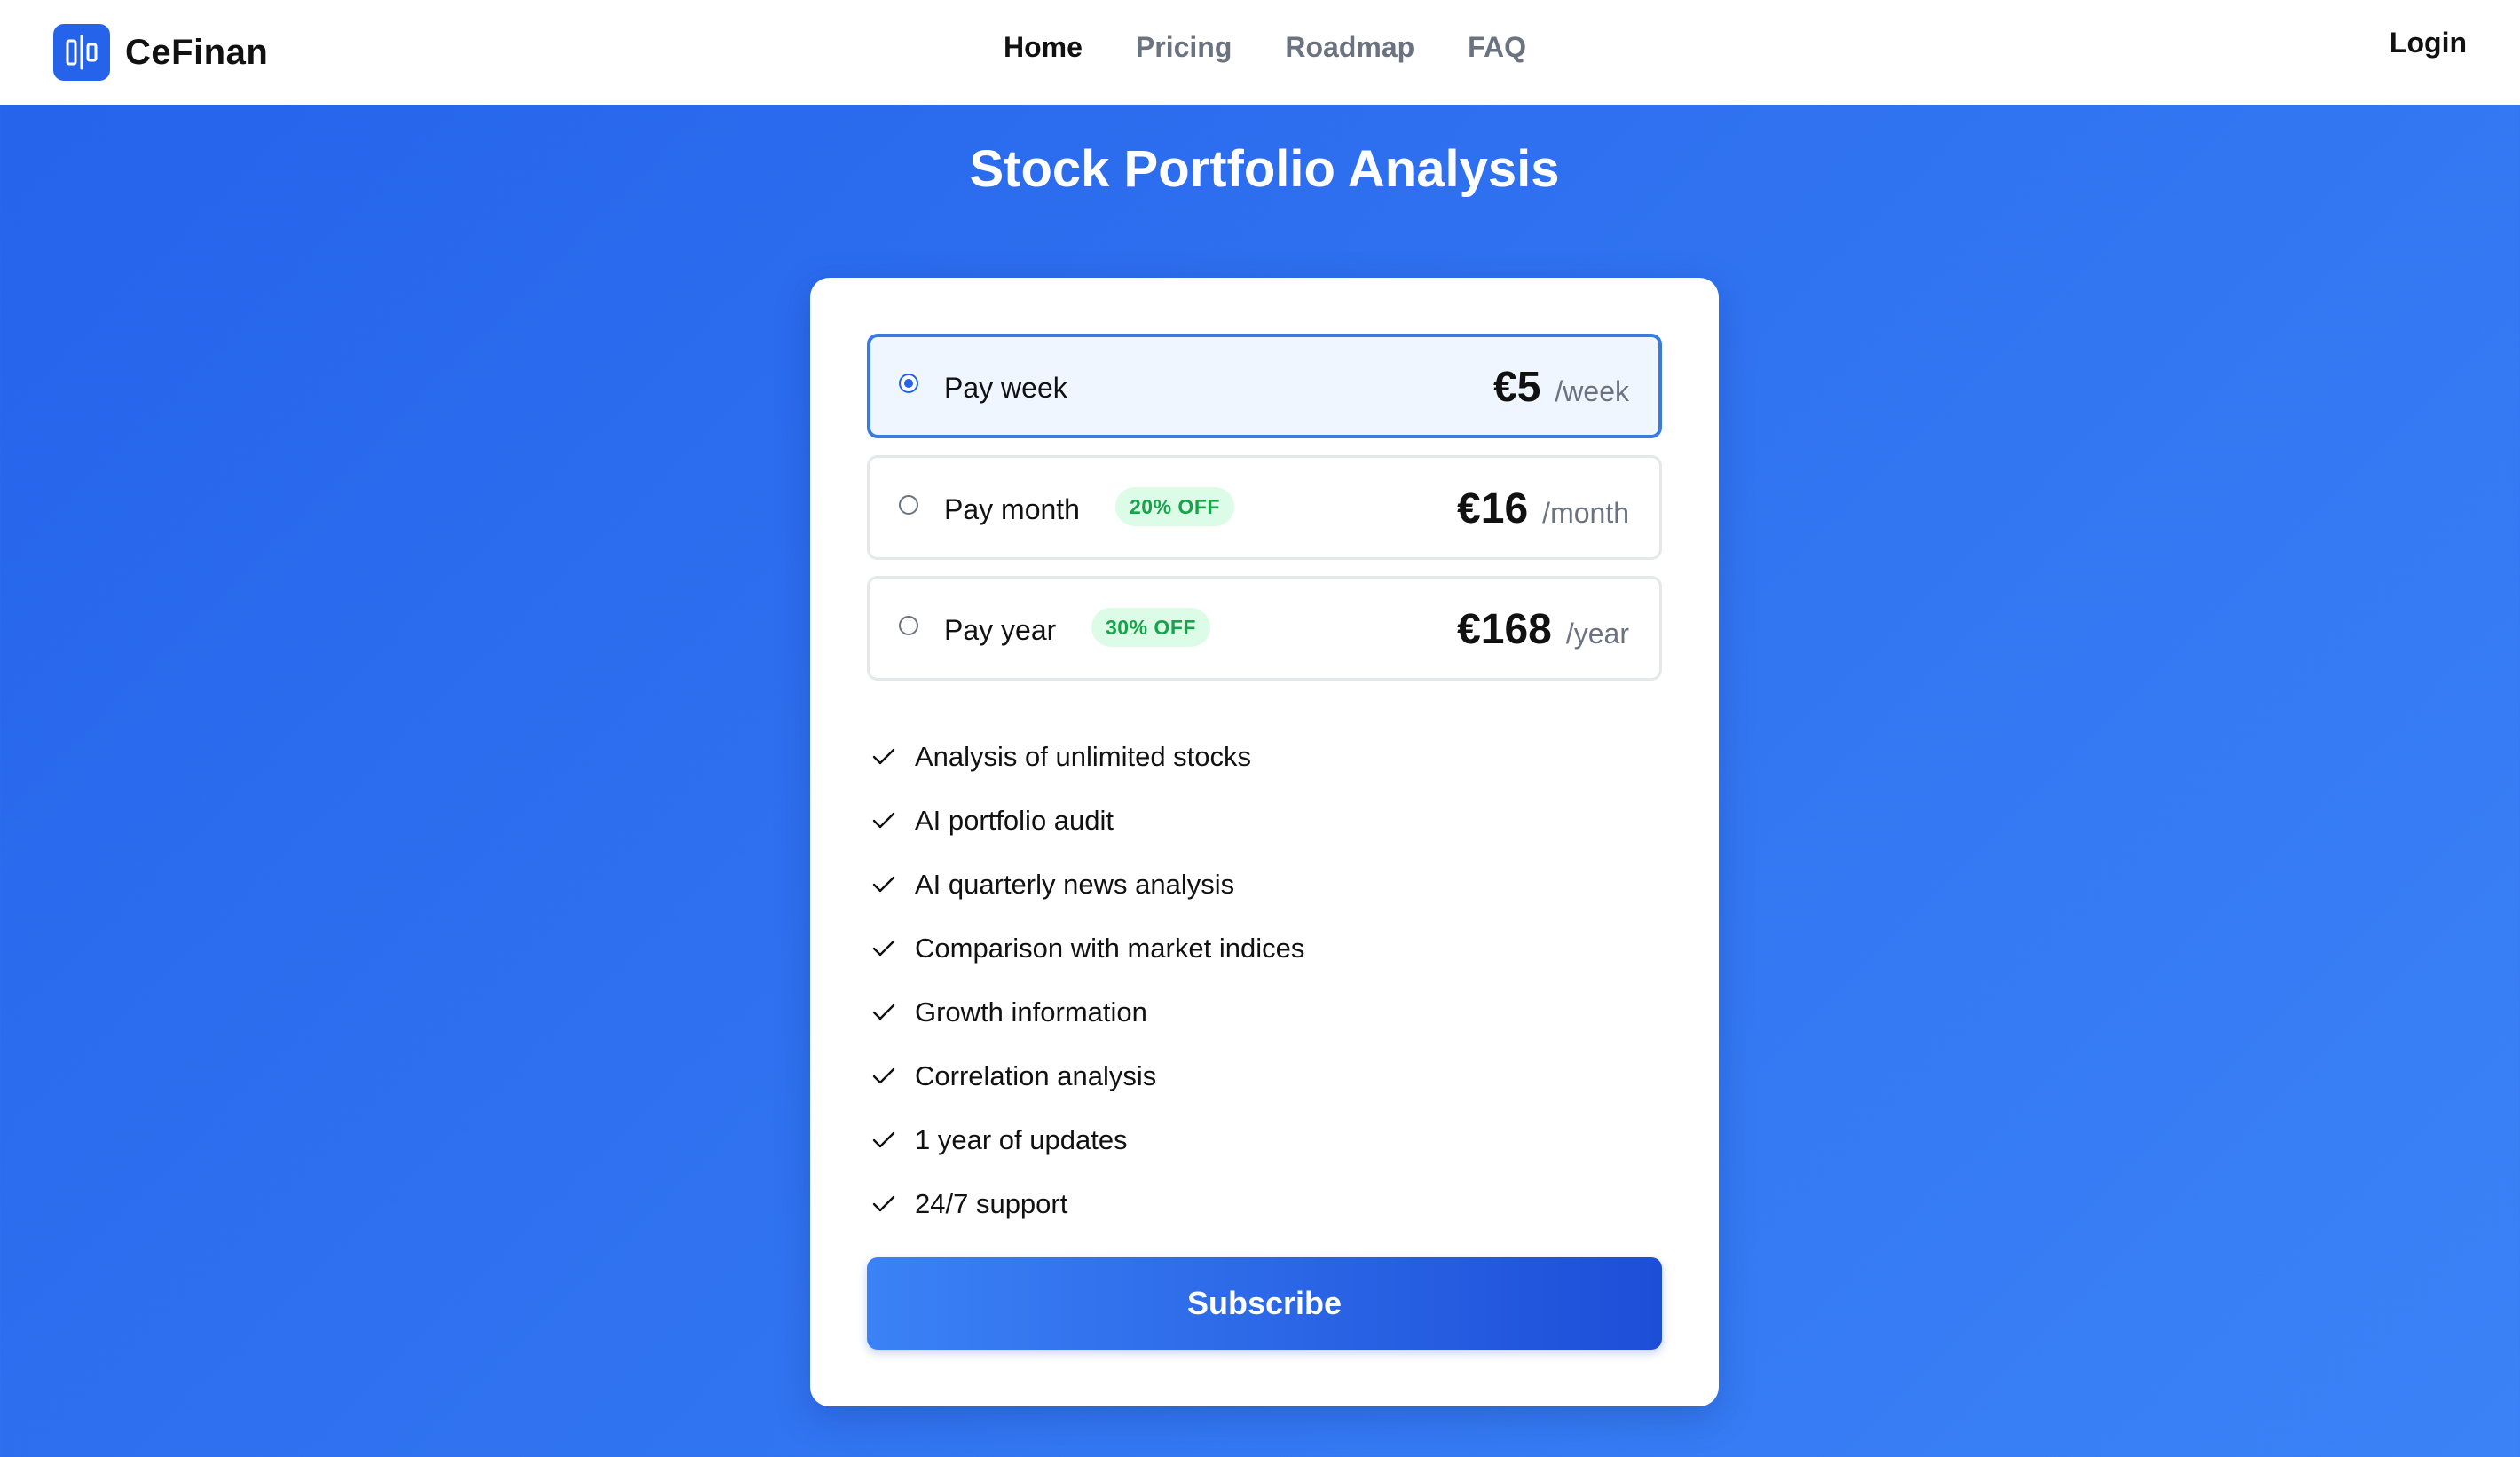 The image size is (2520, 1457). What do you see at coordinates (1493, 508) in the screenshot?
I see `price-amount: €16` at bounding box center [1493, 508].